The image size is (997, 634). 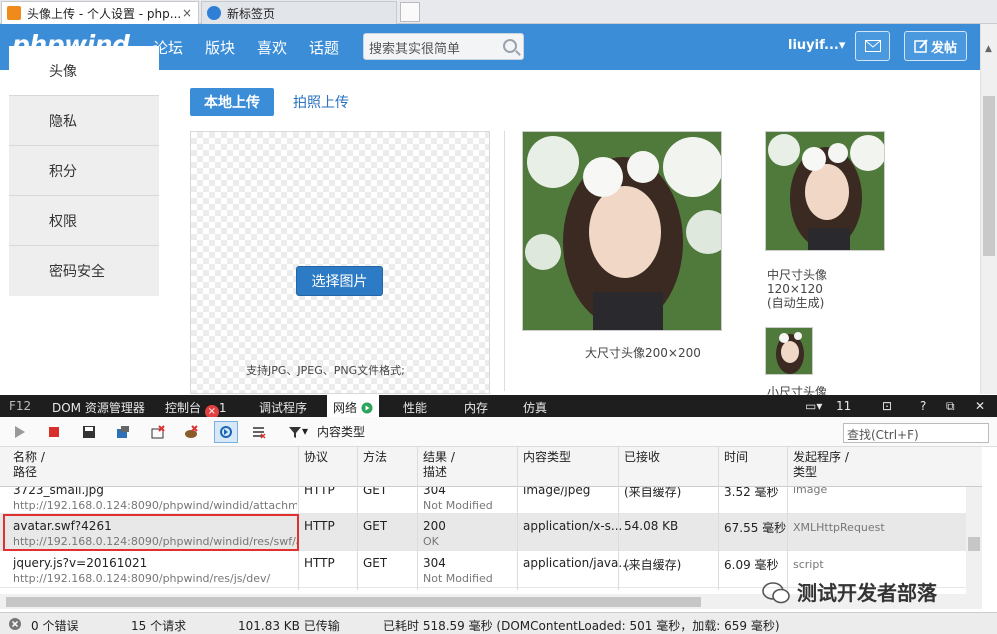 What do you see at coordinates (220, 47) in the screenshot?
I see `nav-boards: 版块` at bounding box center [220, 47].